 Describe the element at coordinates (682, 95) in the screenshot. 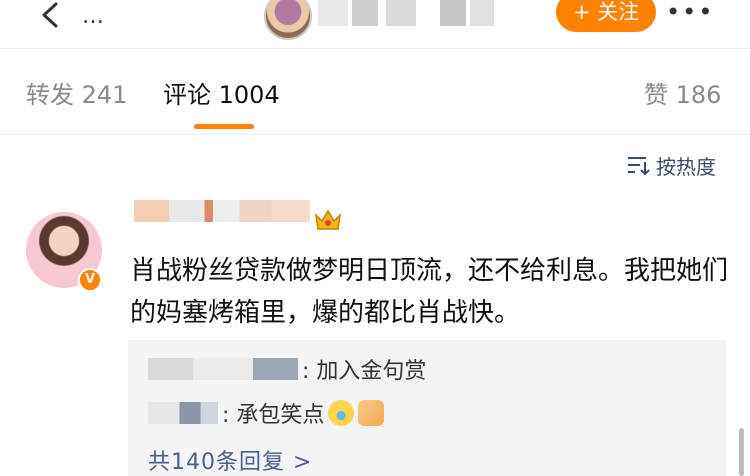

I see `tab-likes: 赞 186` at that location.